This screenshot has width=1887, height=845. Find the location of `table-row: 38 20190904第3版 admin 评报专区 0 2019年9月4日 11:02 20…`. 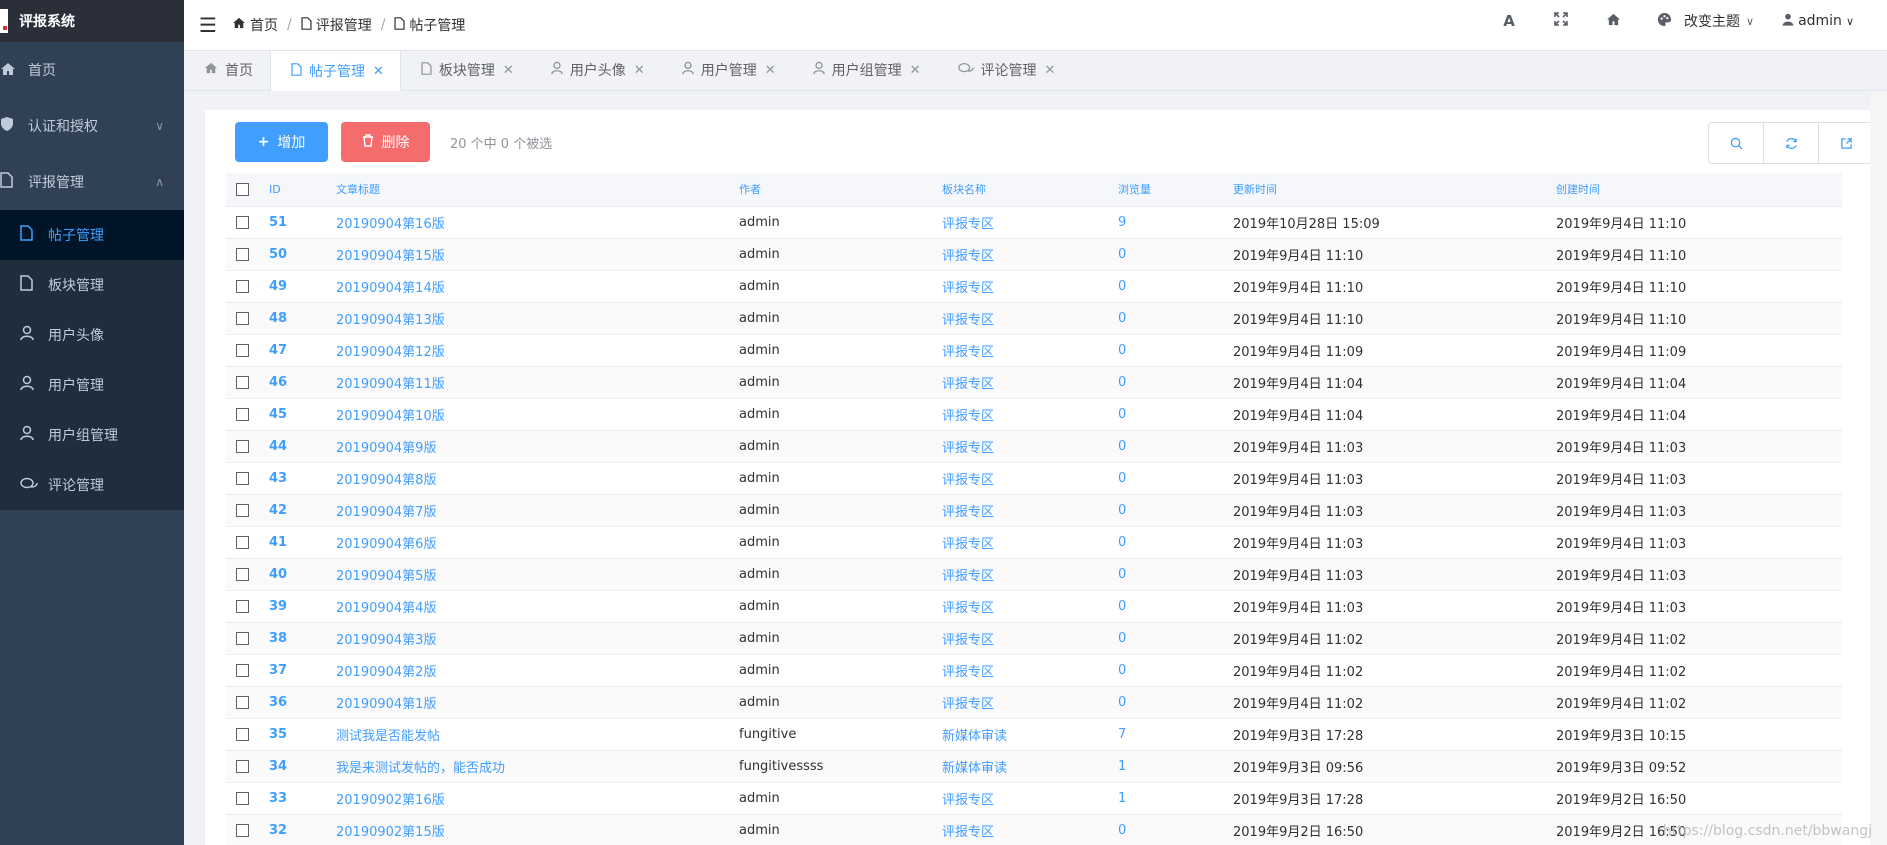

table-row: 38 20190904第3版 admin 评报专区 0 2019年9月4日 11:02 20… is located at coordinates (1034, 638).